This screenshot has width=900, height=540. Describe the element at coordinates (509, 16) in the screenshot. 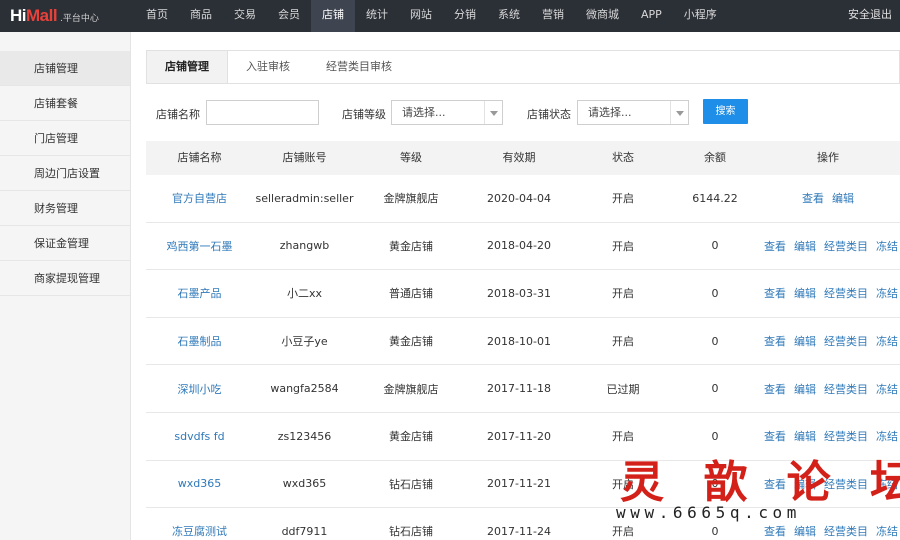

I see `nav-item: 系统` at that location.